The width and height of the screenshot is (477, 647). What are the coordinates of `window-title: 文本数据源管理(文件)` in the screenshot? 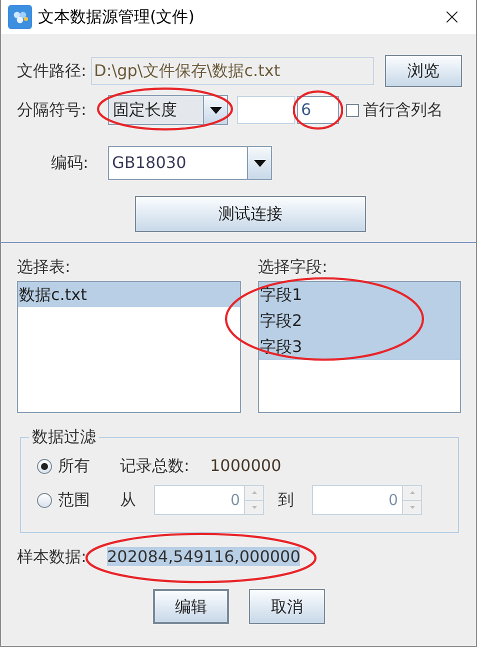 It's located at (116, 17).